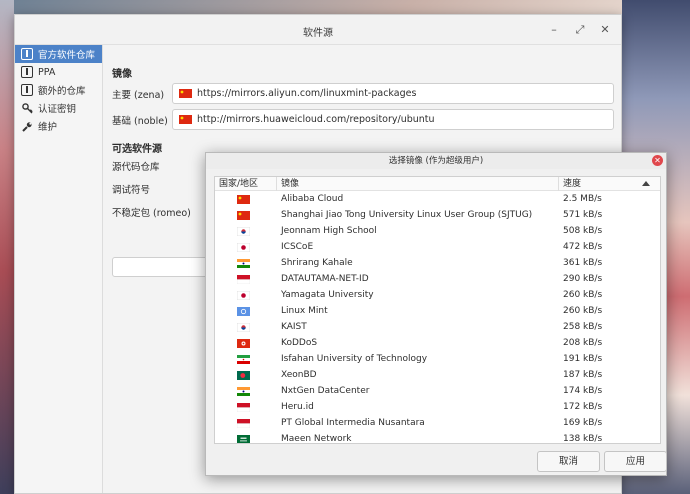 Image resolution: width=690 pixels, height=494 pixels. Describe the element at coordinates (437, 375) in the screenshot. I see `mirror-row: XeonBD 187 kB/s` at that location.